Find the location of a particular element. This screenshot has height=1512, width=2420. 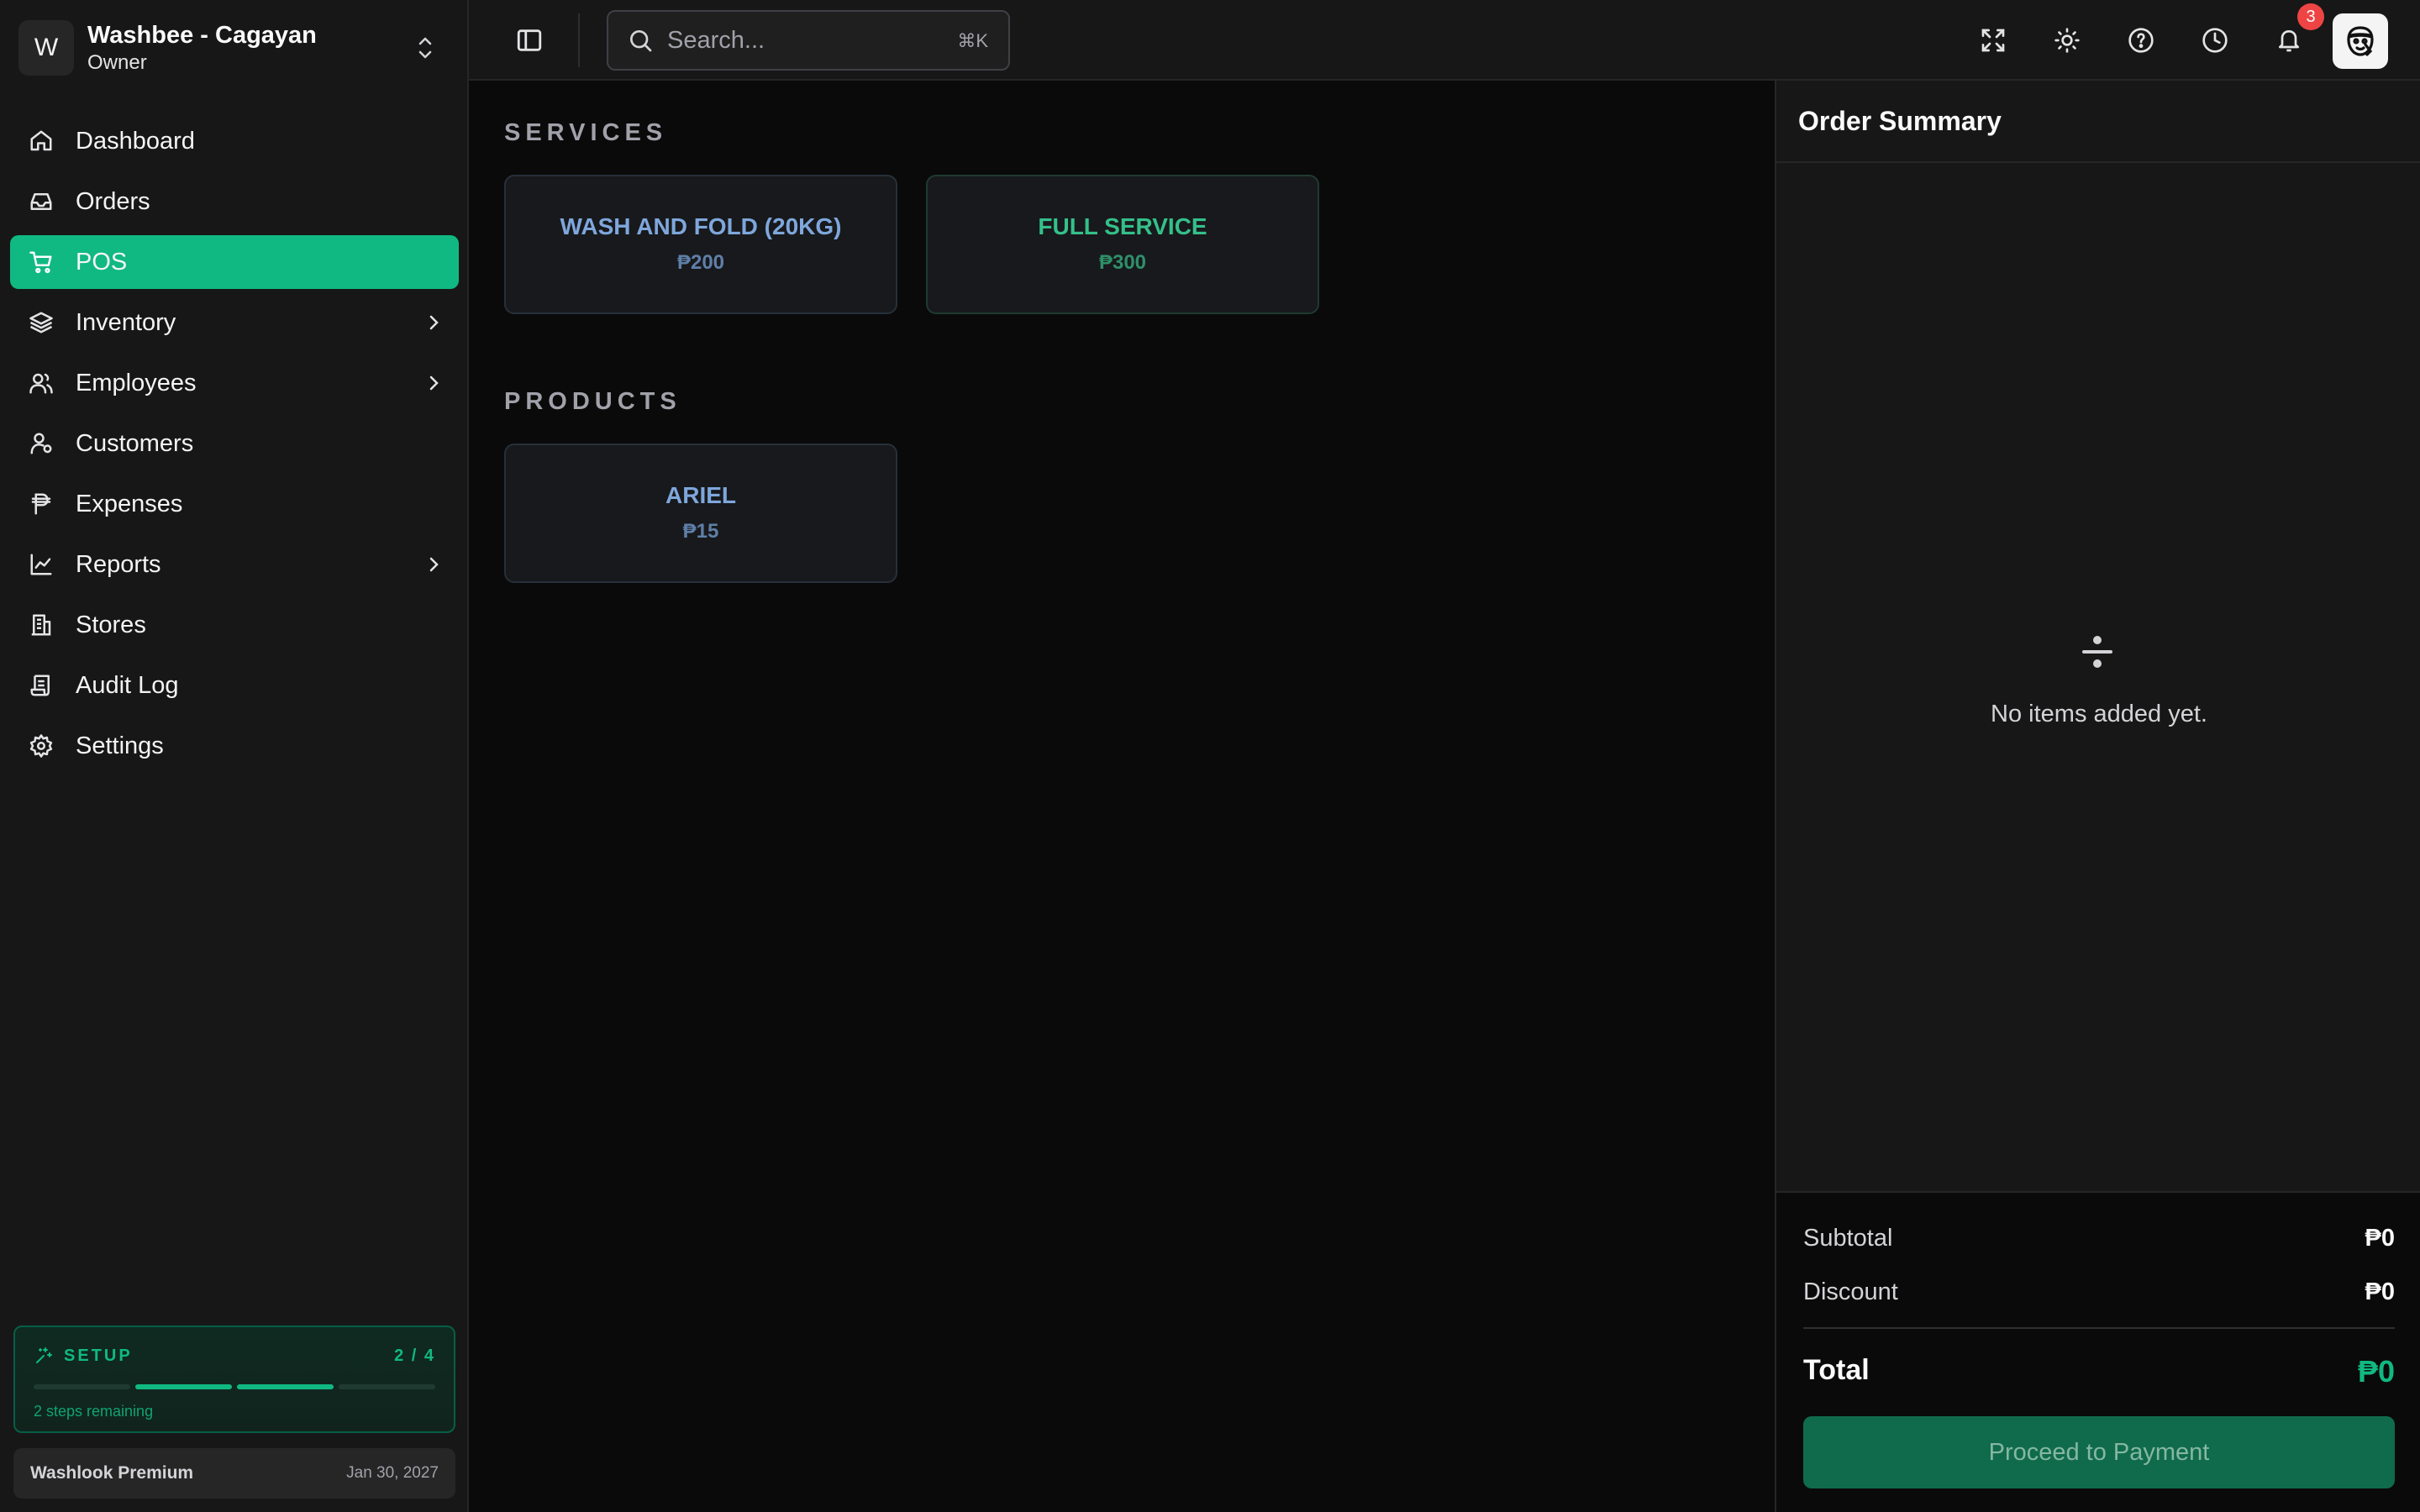

history-button is located at coordinates (2215, 40).